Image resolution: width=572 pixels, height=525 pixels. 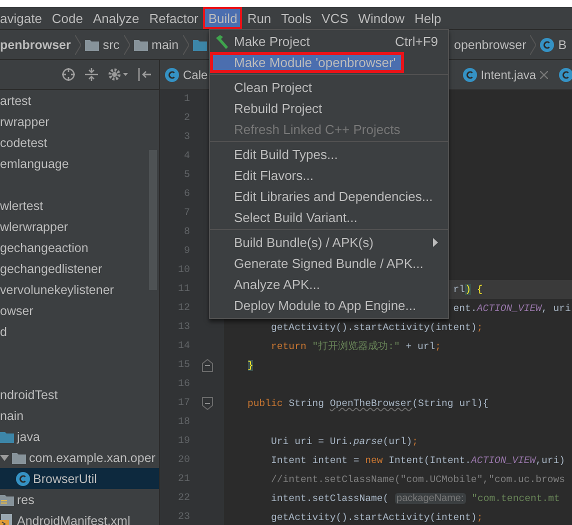 I want to click on breadcrumb-item: src, so click(x=111, y=45).